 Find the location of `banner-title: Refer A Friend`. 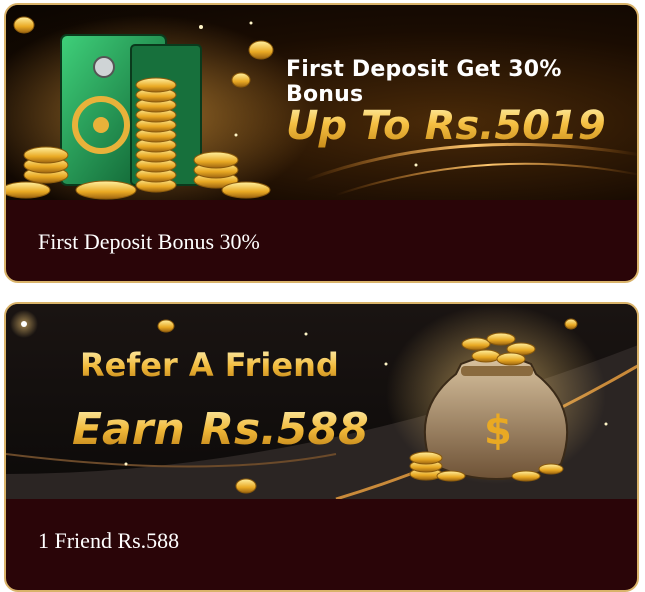

banner-title: Refer A Friend is located at coordinates (209, 365).